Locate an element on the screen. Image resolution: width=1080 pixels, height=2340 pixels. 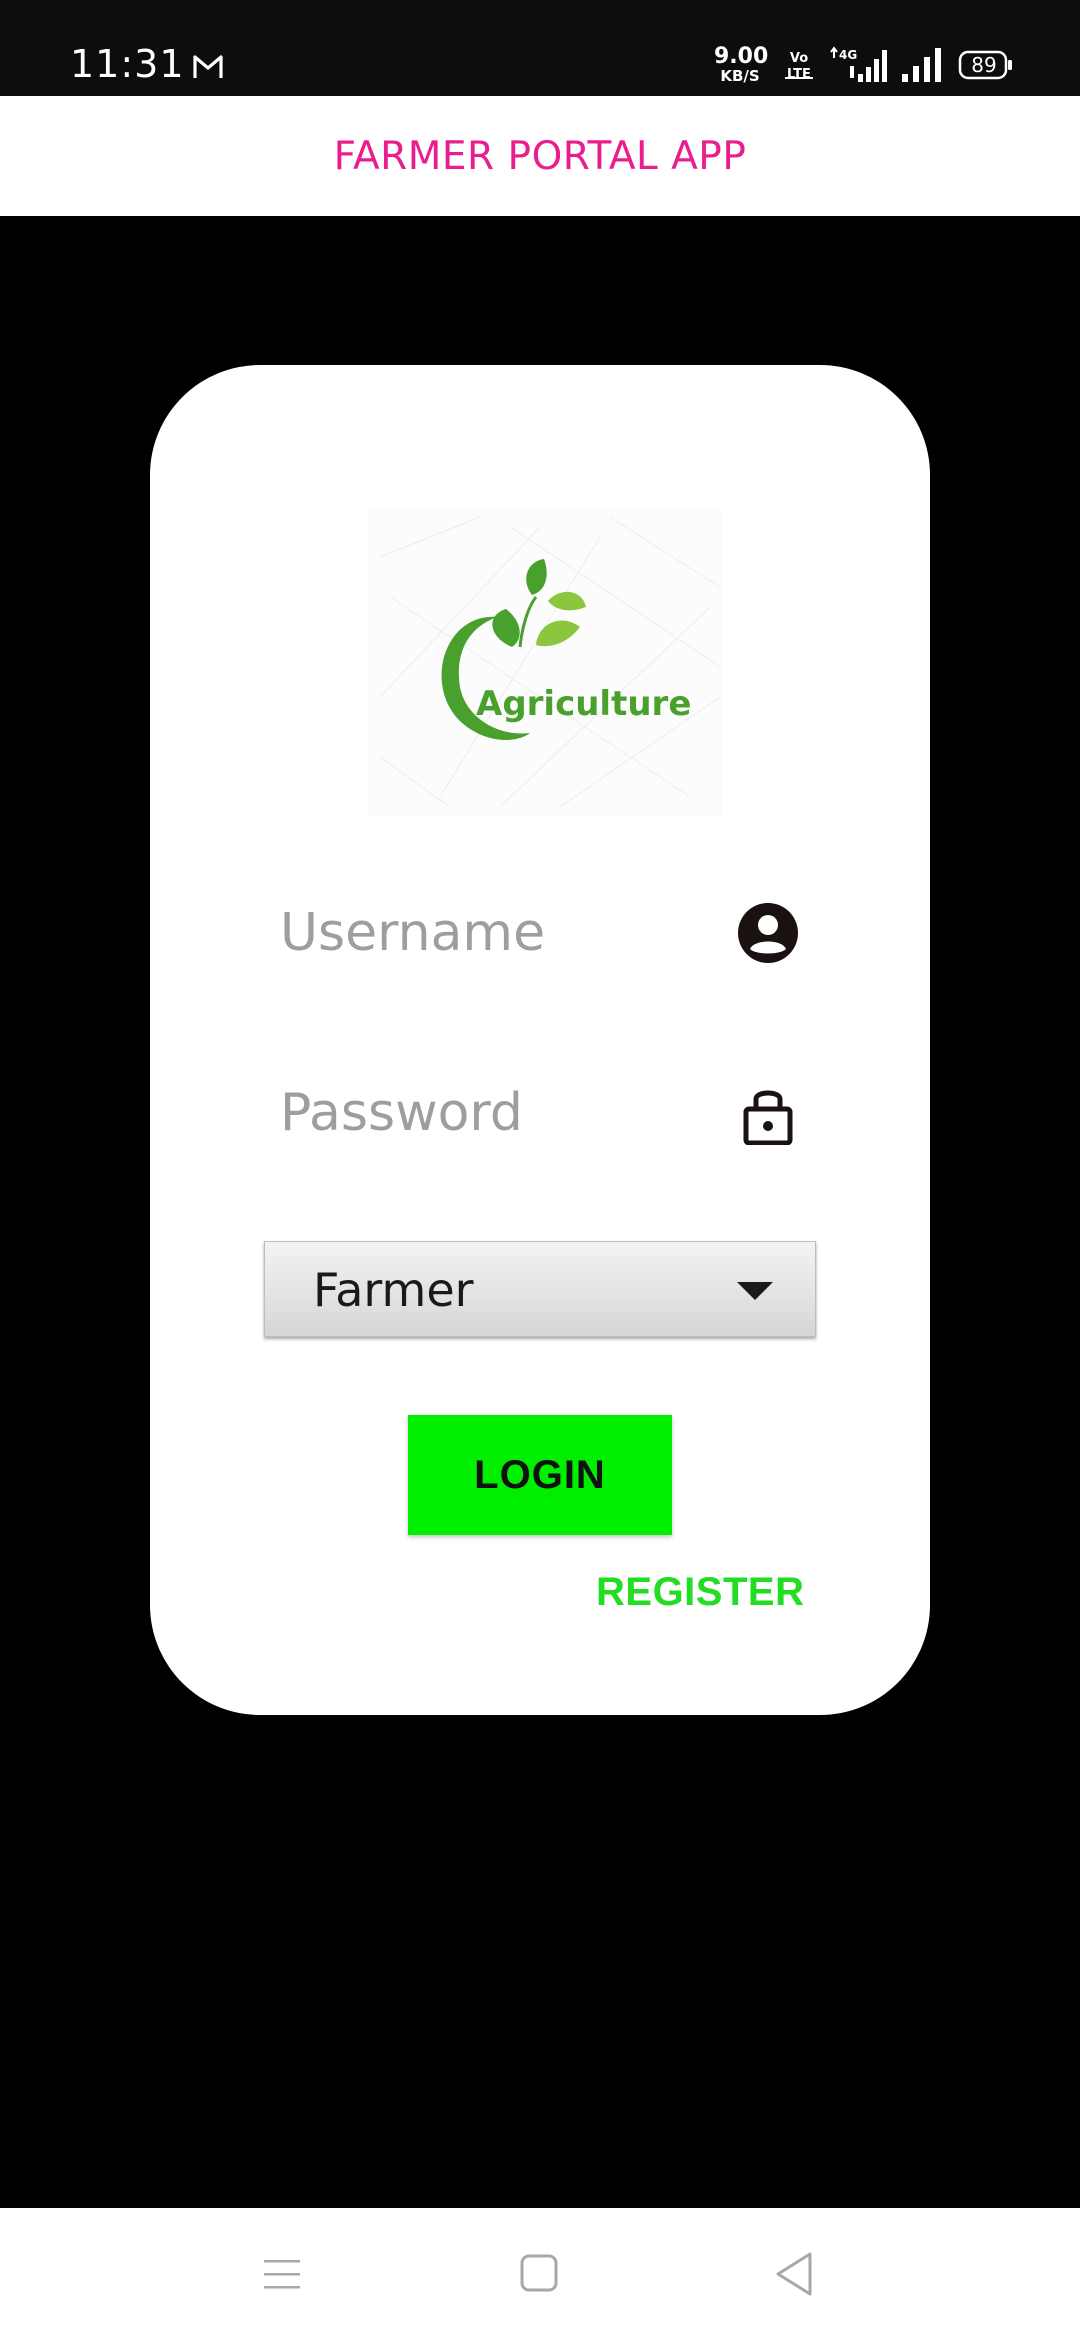
status-time: 11:31 is located at coordinates (127, 64).